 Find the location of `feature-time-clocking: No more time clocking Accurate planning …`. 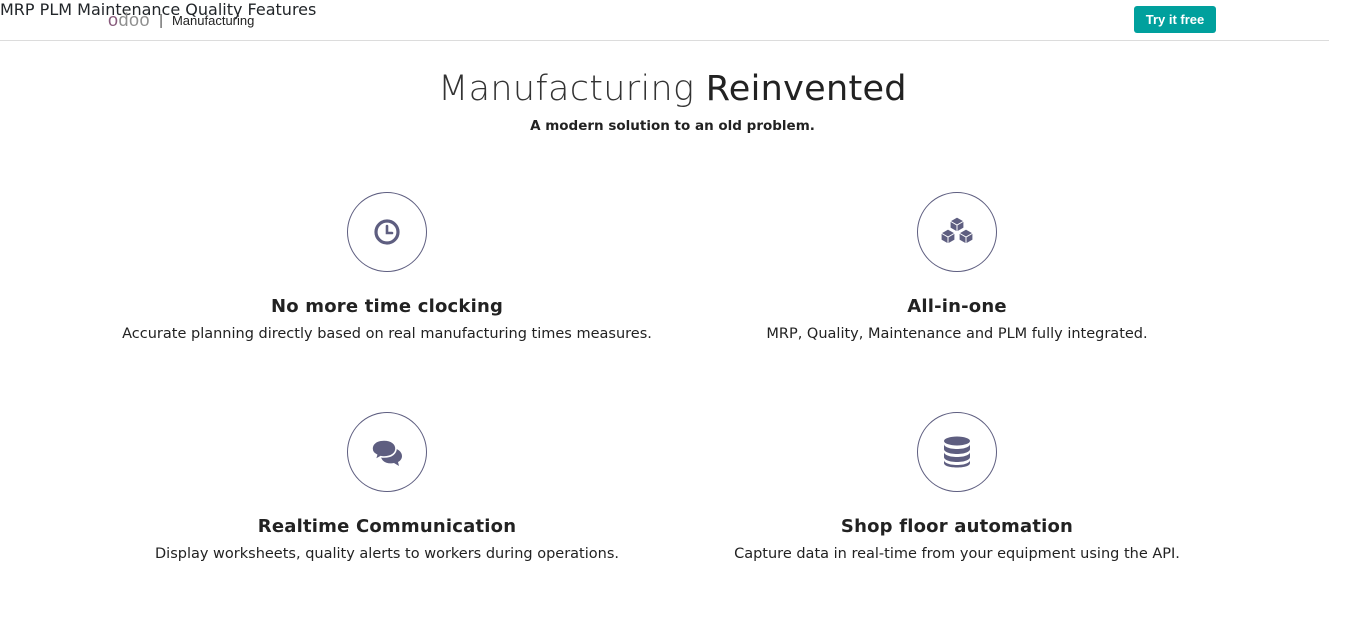

feature-time-clocking: No more time clocking Accurate planning … is located at coordinates (387, 267).